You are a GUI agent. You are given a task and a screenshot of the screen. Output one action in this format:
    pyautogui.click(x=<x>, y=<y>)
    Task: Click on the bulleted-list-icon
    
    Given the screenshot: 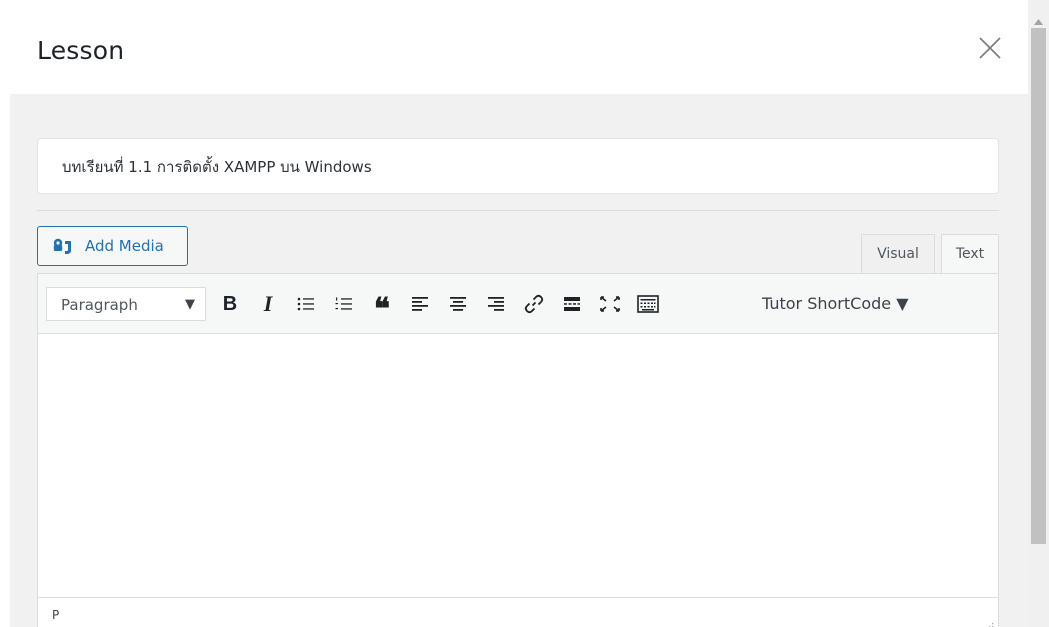 What is the action you would take?
    pyautogui.click(x=306, y=304)
    